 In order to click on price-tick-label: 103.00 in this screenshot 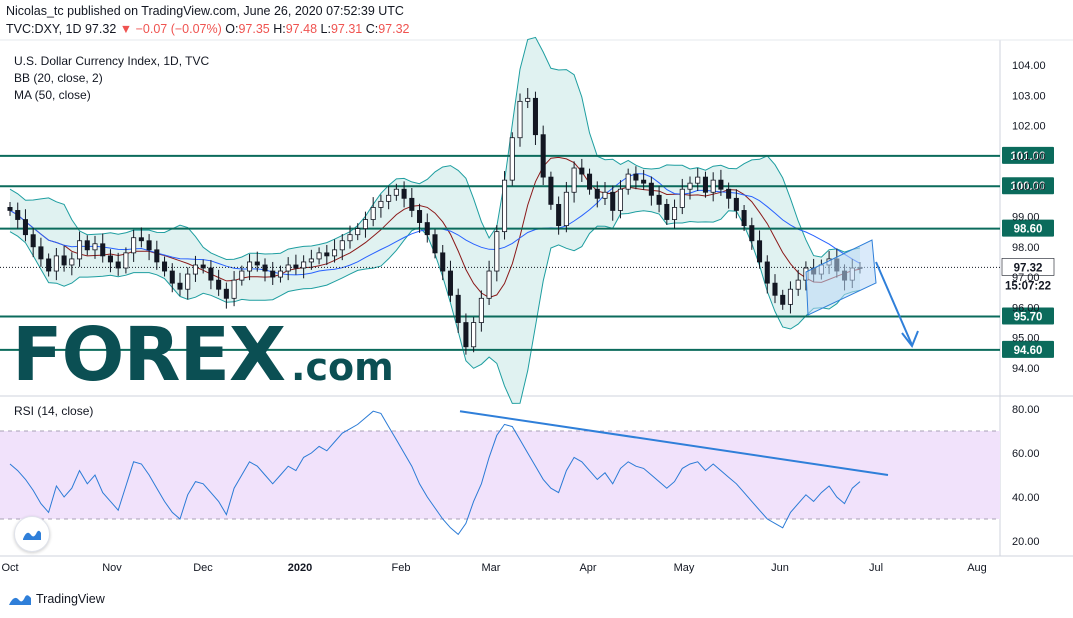, I will do `click(1029, 96)`.